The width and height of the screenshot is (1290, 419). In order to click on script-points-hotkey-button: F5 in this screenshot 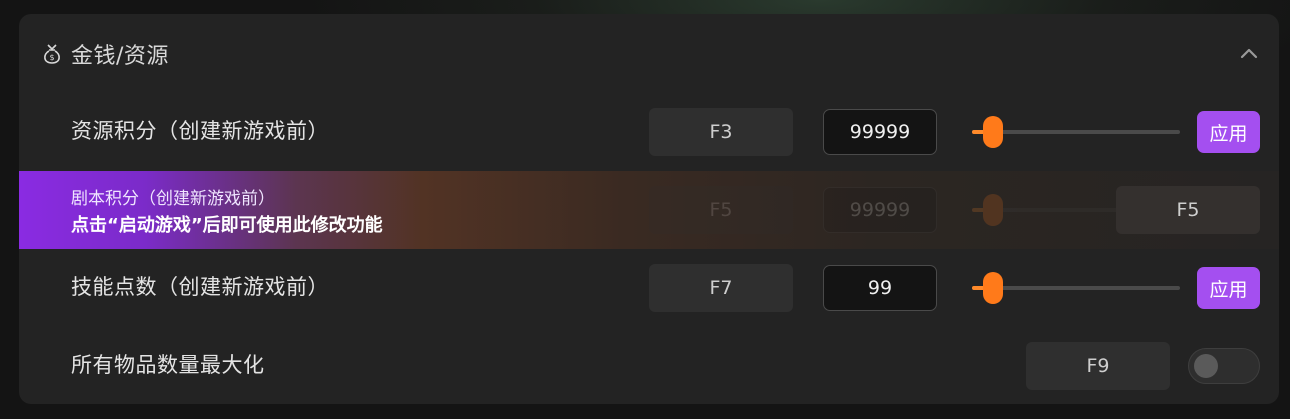, I will do `click(721, 210)`.